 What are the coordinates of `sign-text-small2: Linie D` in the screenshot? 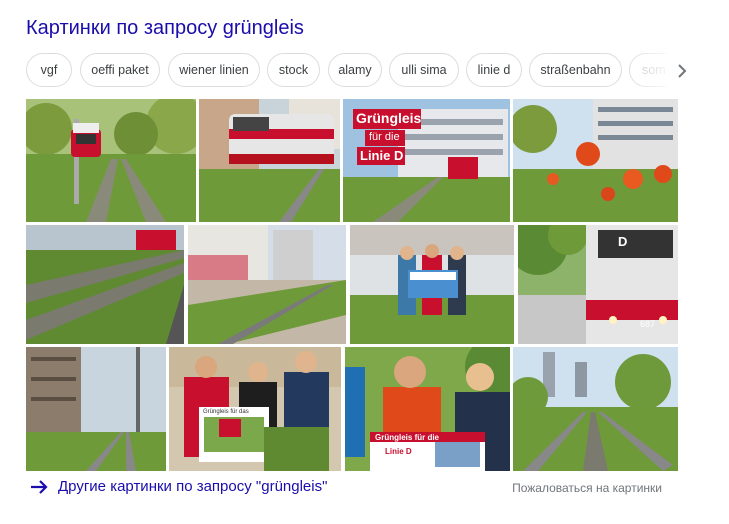 It's located at (398, 451).